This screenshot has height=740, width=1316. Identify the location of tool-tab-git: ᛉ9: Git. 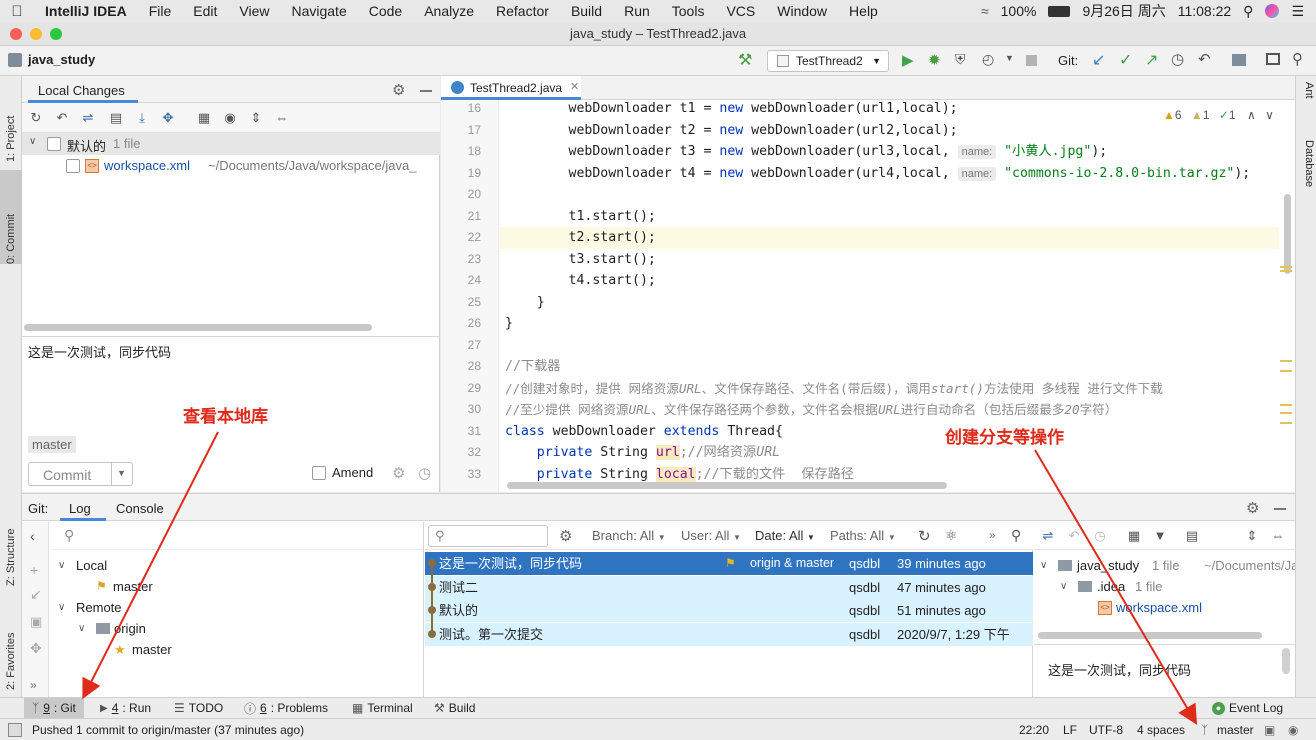
(54, 708).